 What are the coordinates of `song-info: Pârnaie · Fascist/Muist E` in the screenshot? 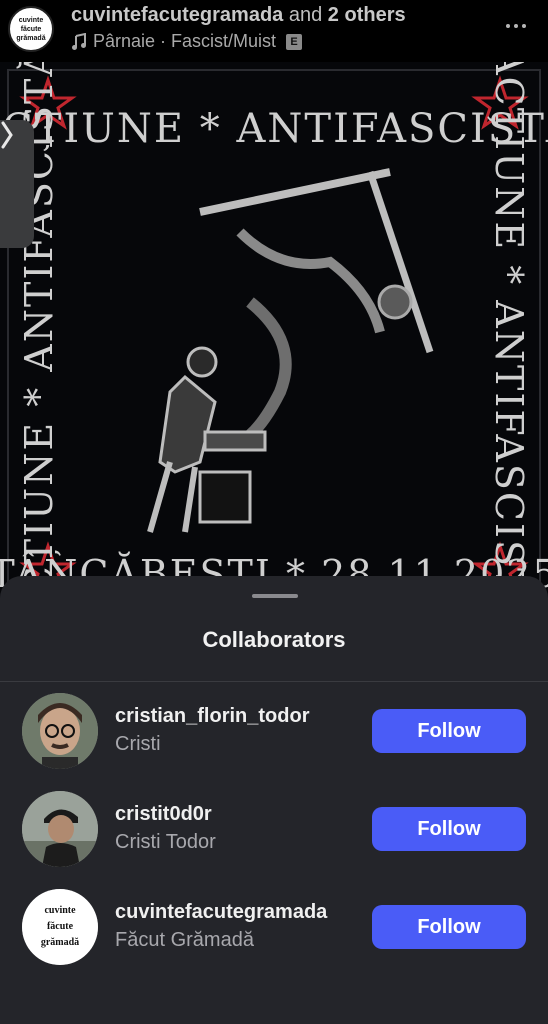 It's located at (187, 41).